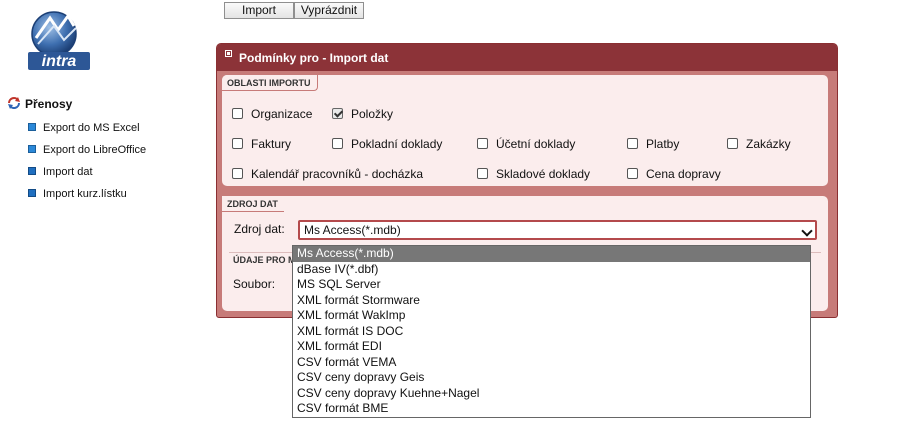  What do you see at coordinates (59, 61) in the screenshot?
I see `svg-text: intra` at bounding box center [59, 61].